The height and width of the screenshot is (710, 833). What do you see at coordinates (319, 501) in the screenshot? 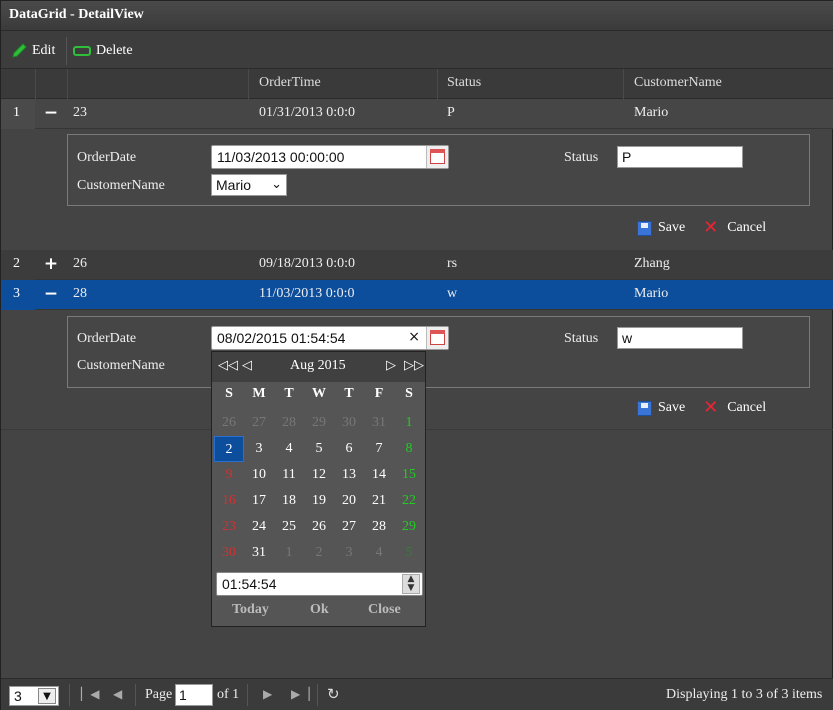
I see `calendar-day: 19` at bounding box center [319, 501].